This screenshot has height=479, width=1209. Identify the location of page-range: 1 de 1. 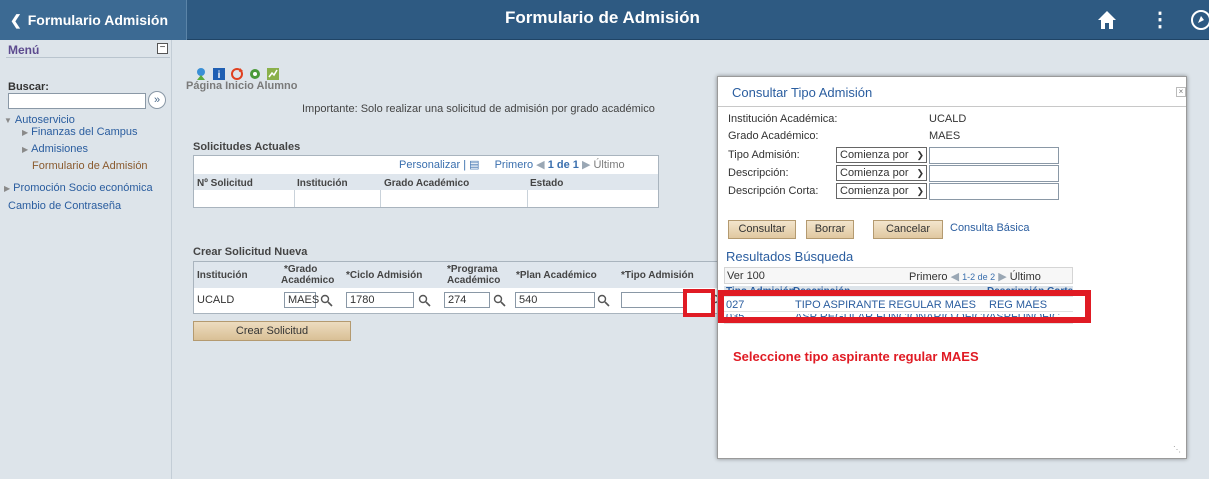
(563, 165).